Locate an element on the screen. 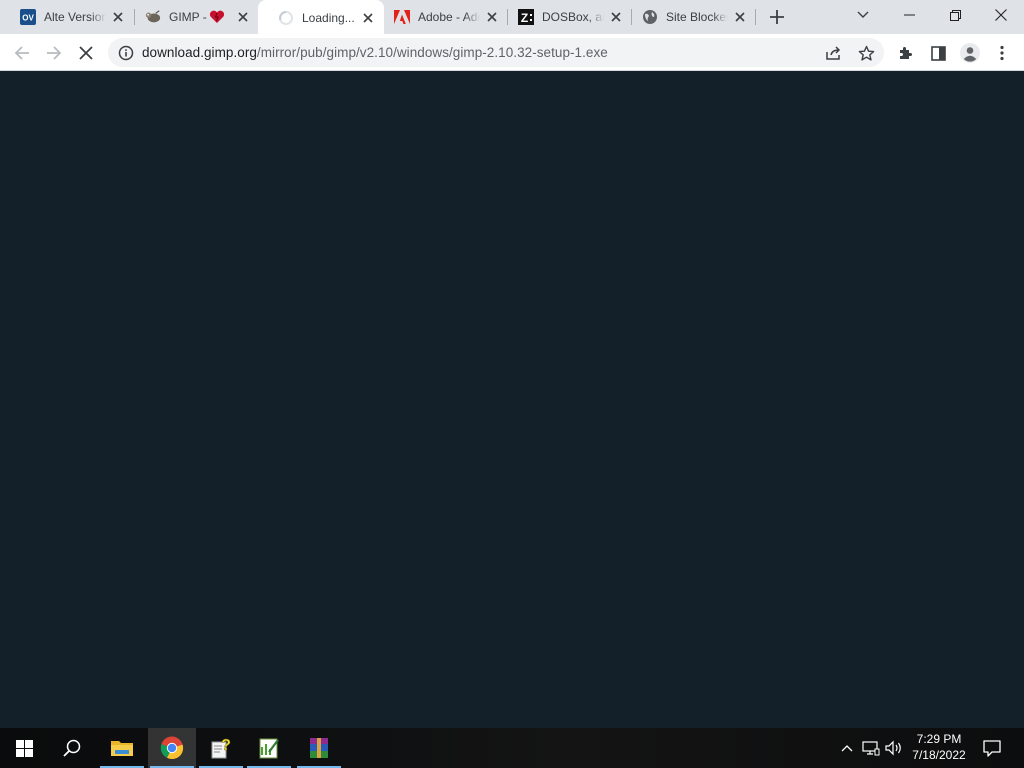  side-panel-button is located at coordinates (938, 53).